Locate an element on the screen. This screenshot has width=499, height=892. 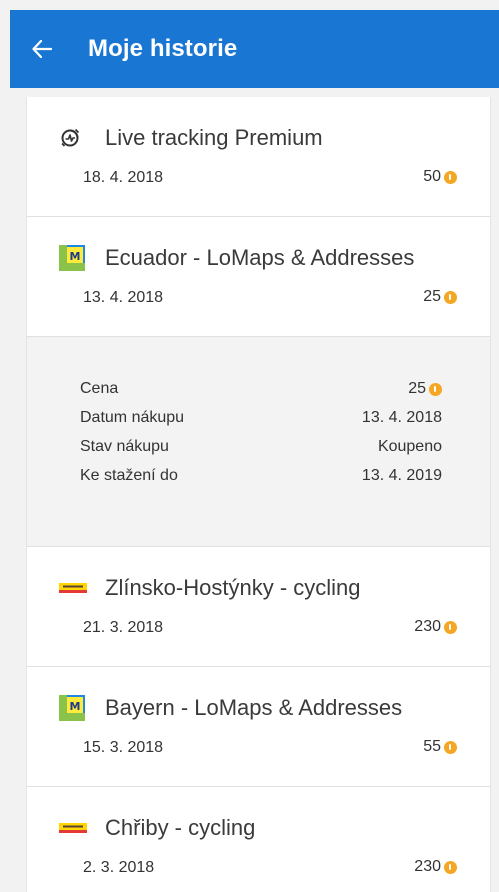
purchase-date: 18. 4. 2018 is located at coordinates (123, 177).